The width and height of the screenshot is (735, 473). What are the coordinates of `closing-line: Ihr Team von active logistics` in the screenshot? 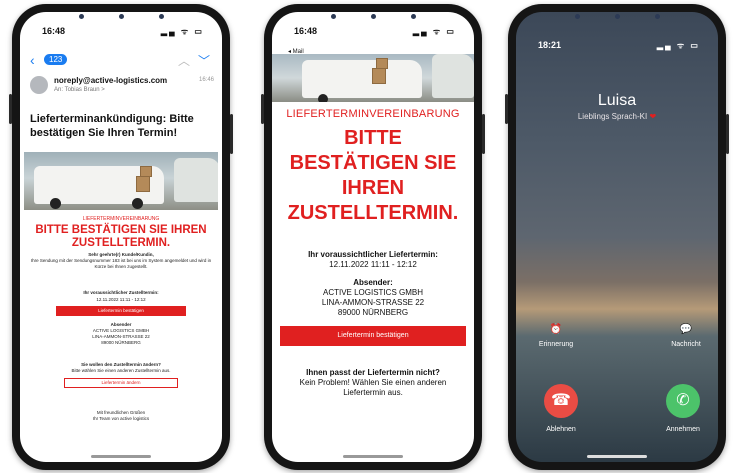 It's located at (121, 418).